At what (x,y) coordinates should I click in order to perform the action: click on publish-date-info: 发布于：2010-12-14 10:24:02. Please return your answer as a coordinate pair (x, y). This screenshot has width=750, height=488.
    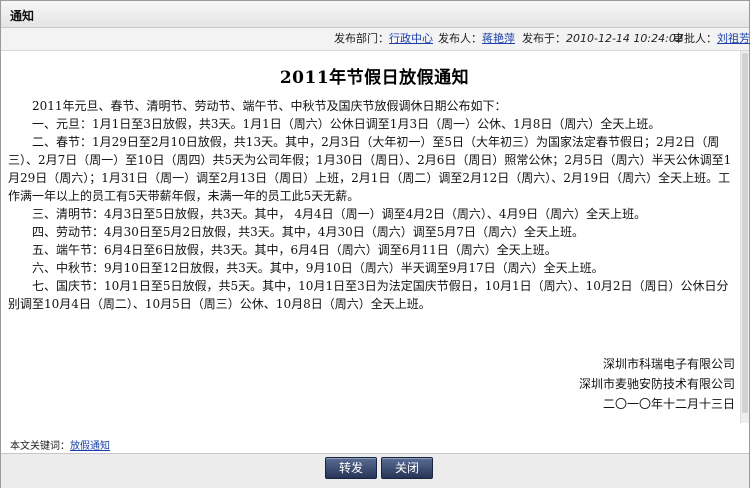
    Looking at the image, I should click on (602, 39).